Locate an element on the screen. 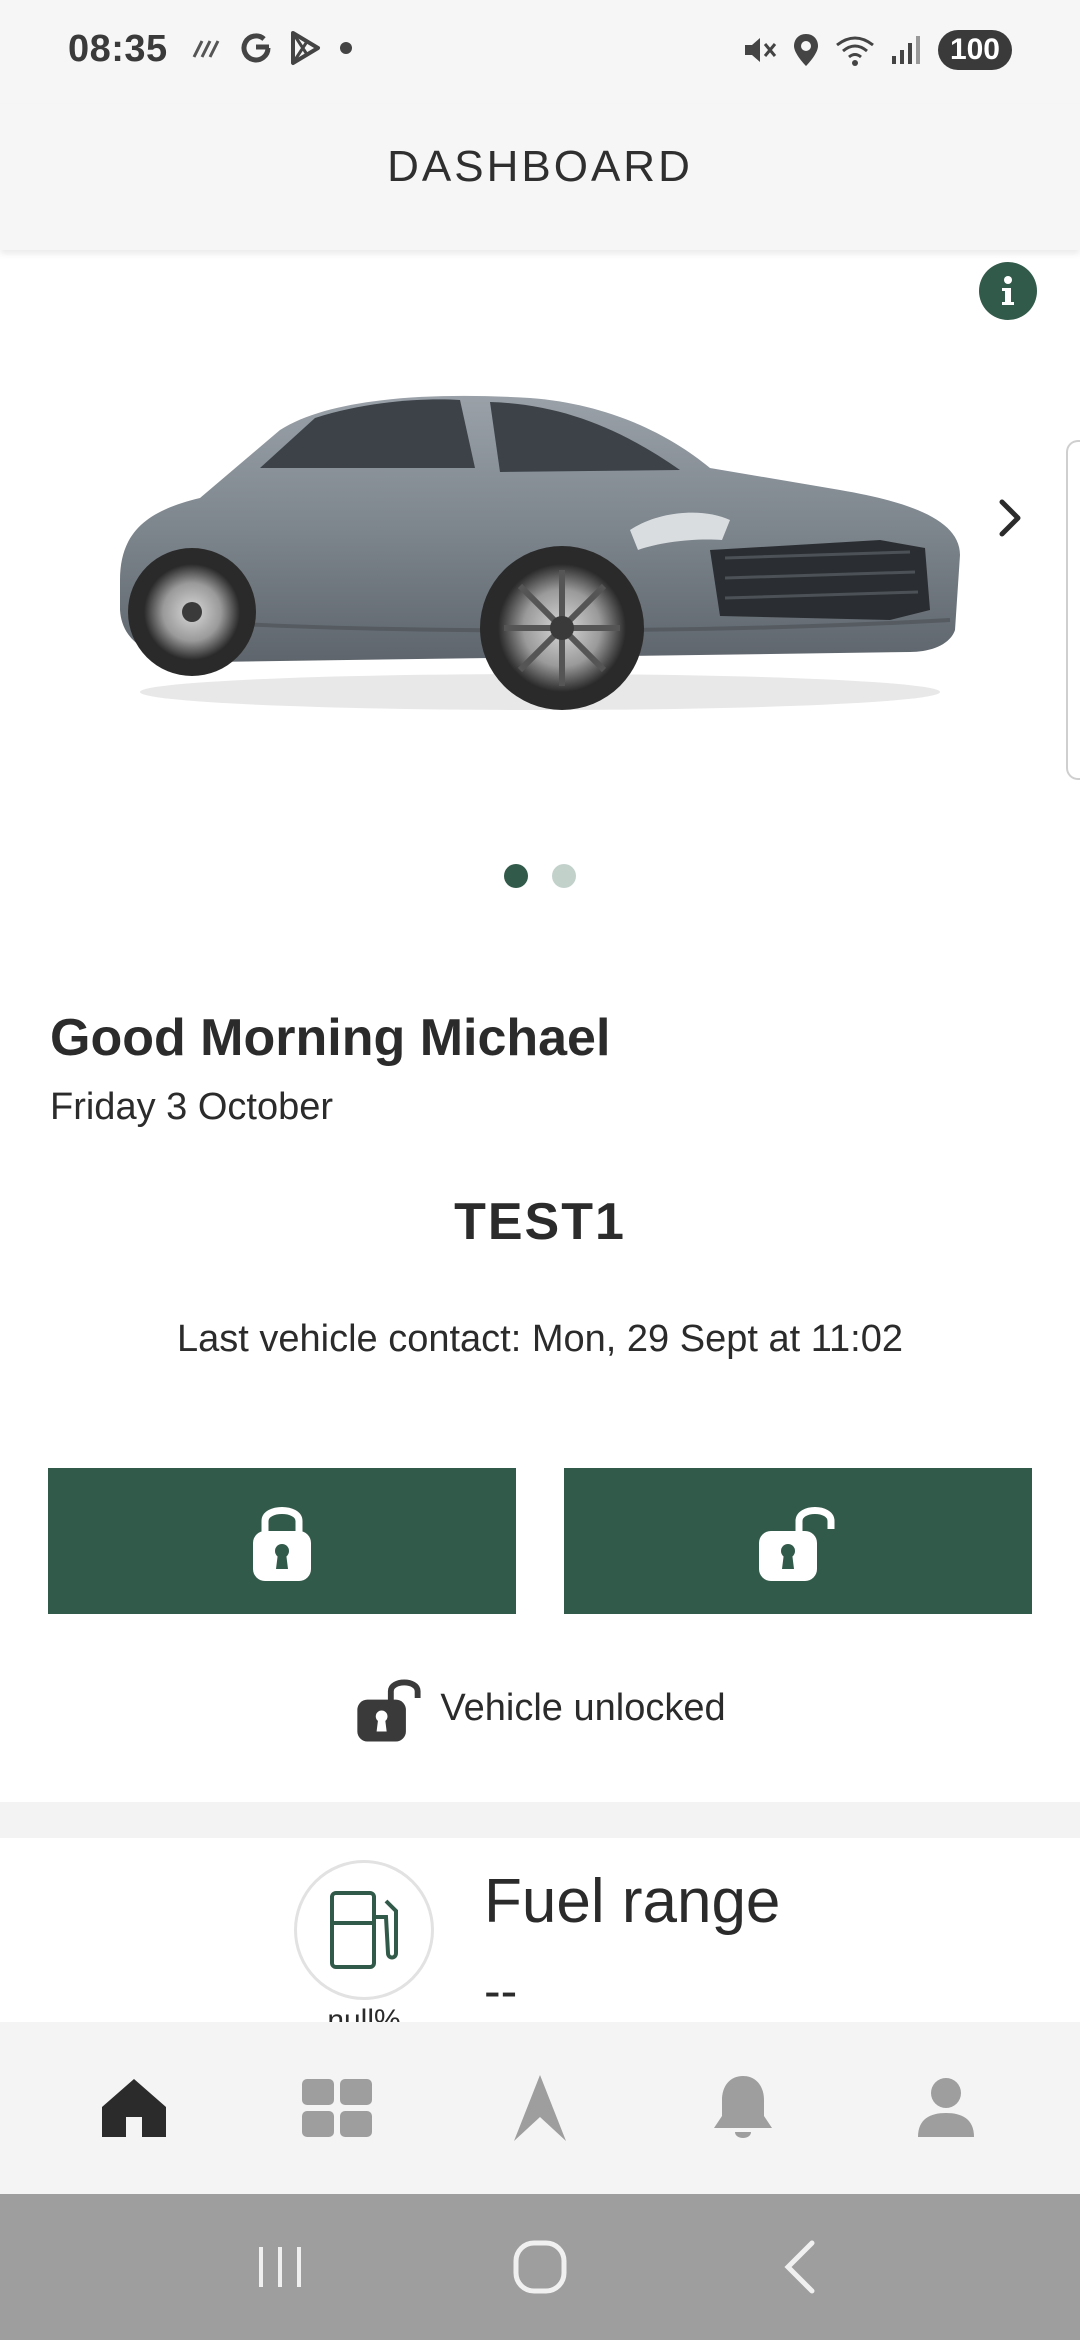  back-button is located at coordinates (800, 2267).